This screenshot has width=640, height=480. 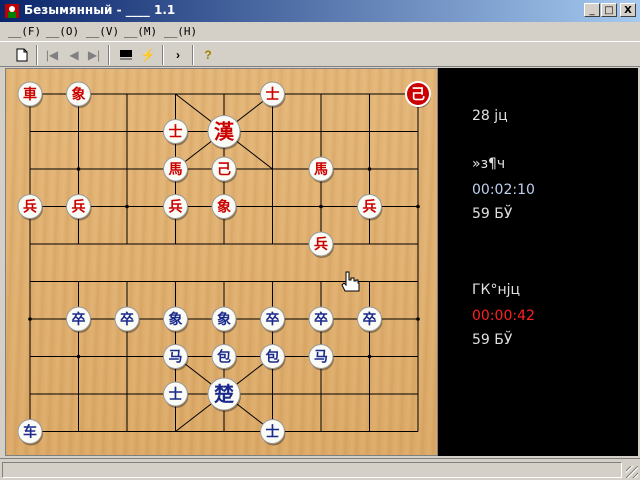 What do you see at coordinates (312, 470) in the screenshot?
I see `status-field` at bounding box center [312, 470].